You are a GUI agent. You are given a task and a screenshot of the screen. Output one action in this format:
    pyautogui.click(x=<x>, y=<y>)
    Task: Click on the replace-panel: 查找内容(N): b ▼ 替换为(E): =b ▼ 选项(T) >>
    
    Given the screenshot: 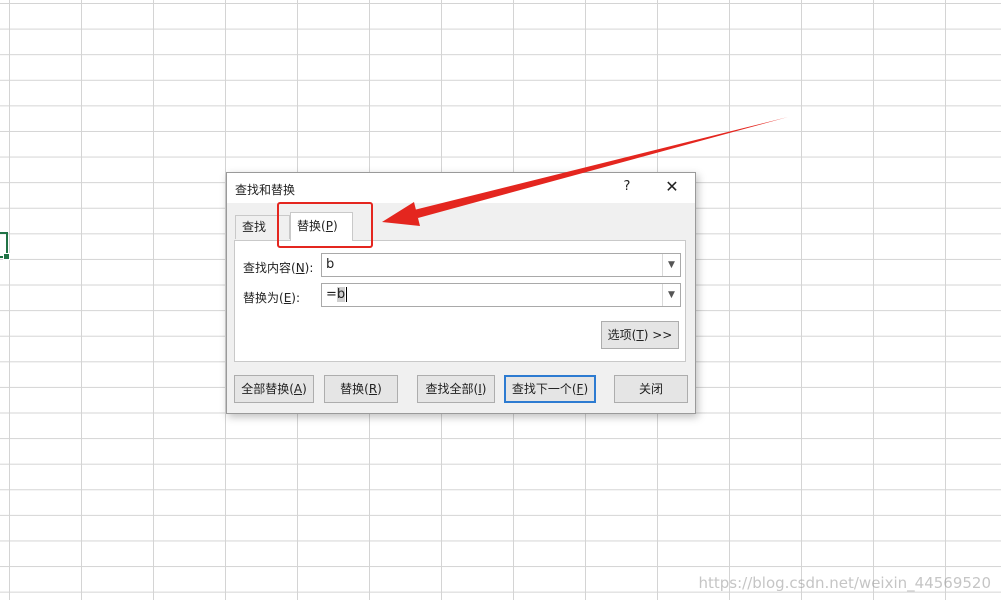 What is the action you would take?
    pyautogui.click(x=460, y=301)
    